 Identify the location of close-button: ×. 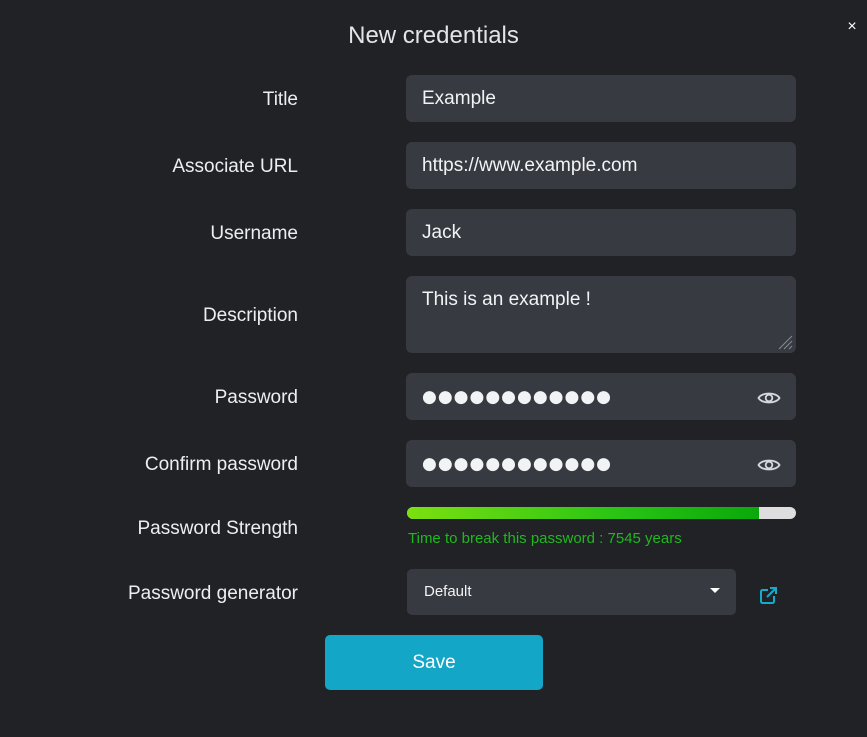
(852, 27).